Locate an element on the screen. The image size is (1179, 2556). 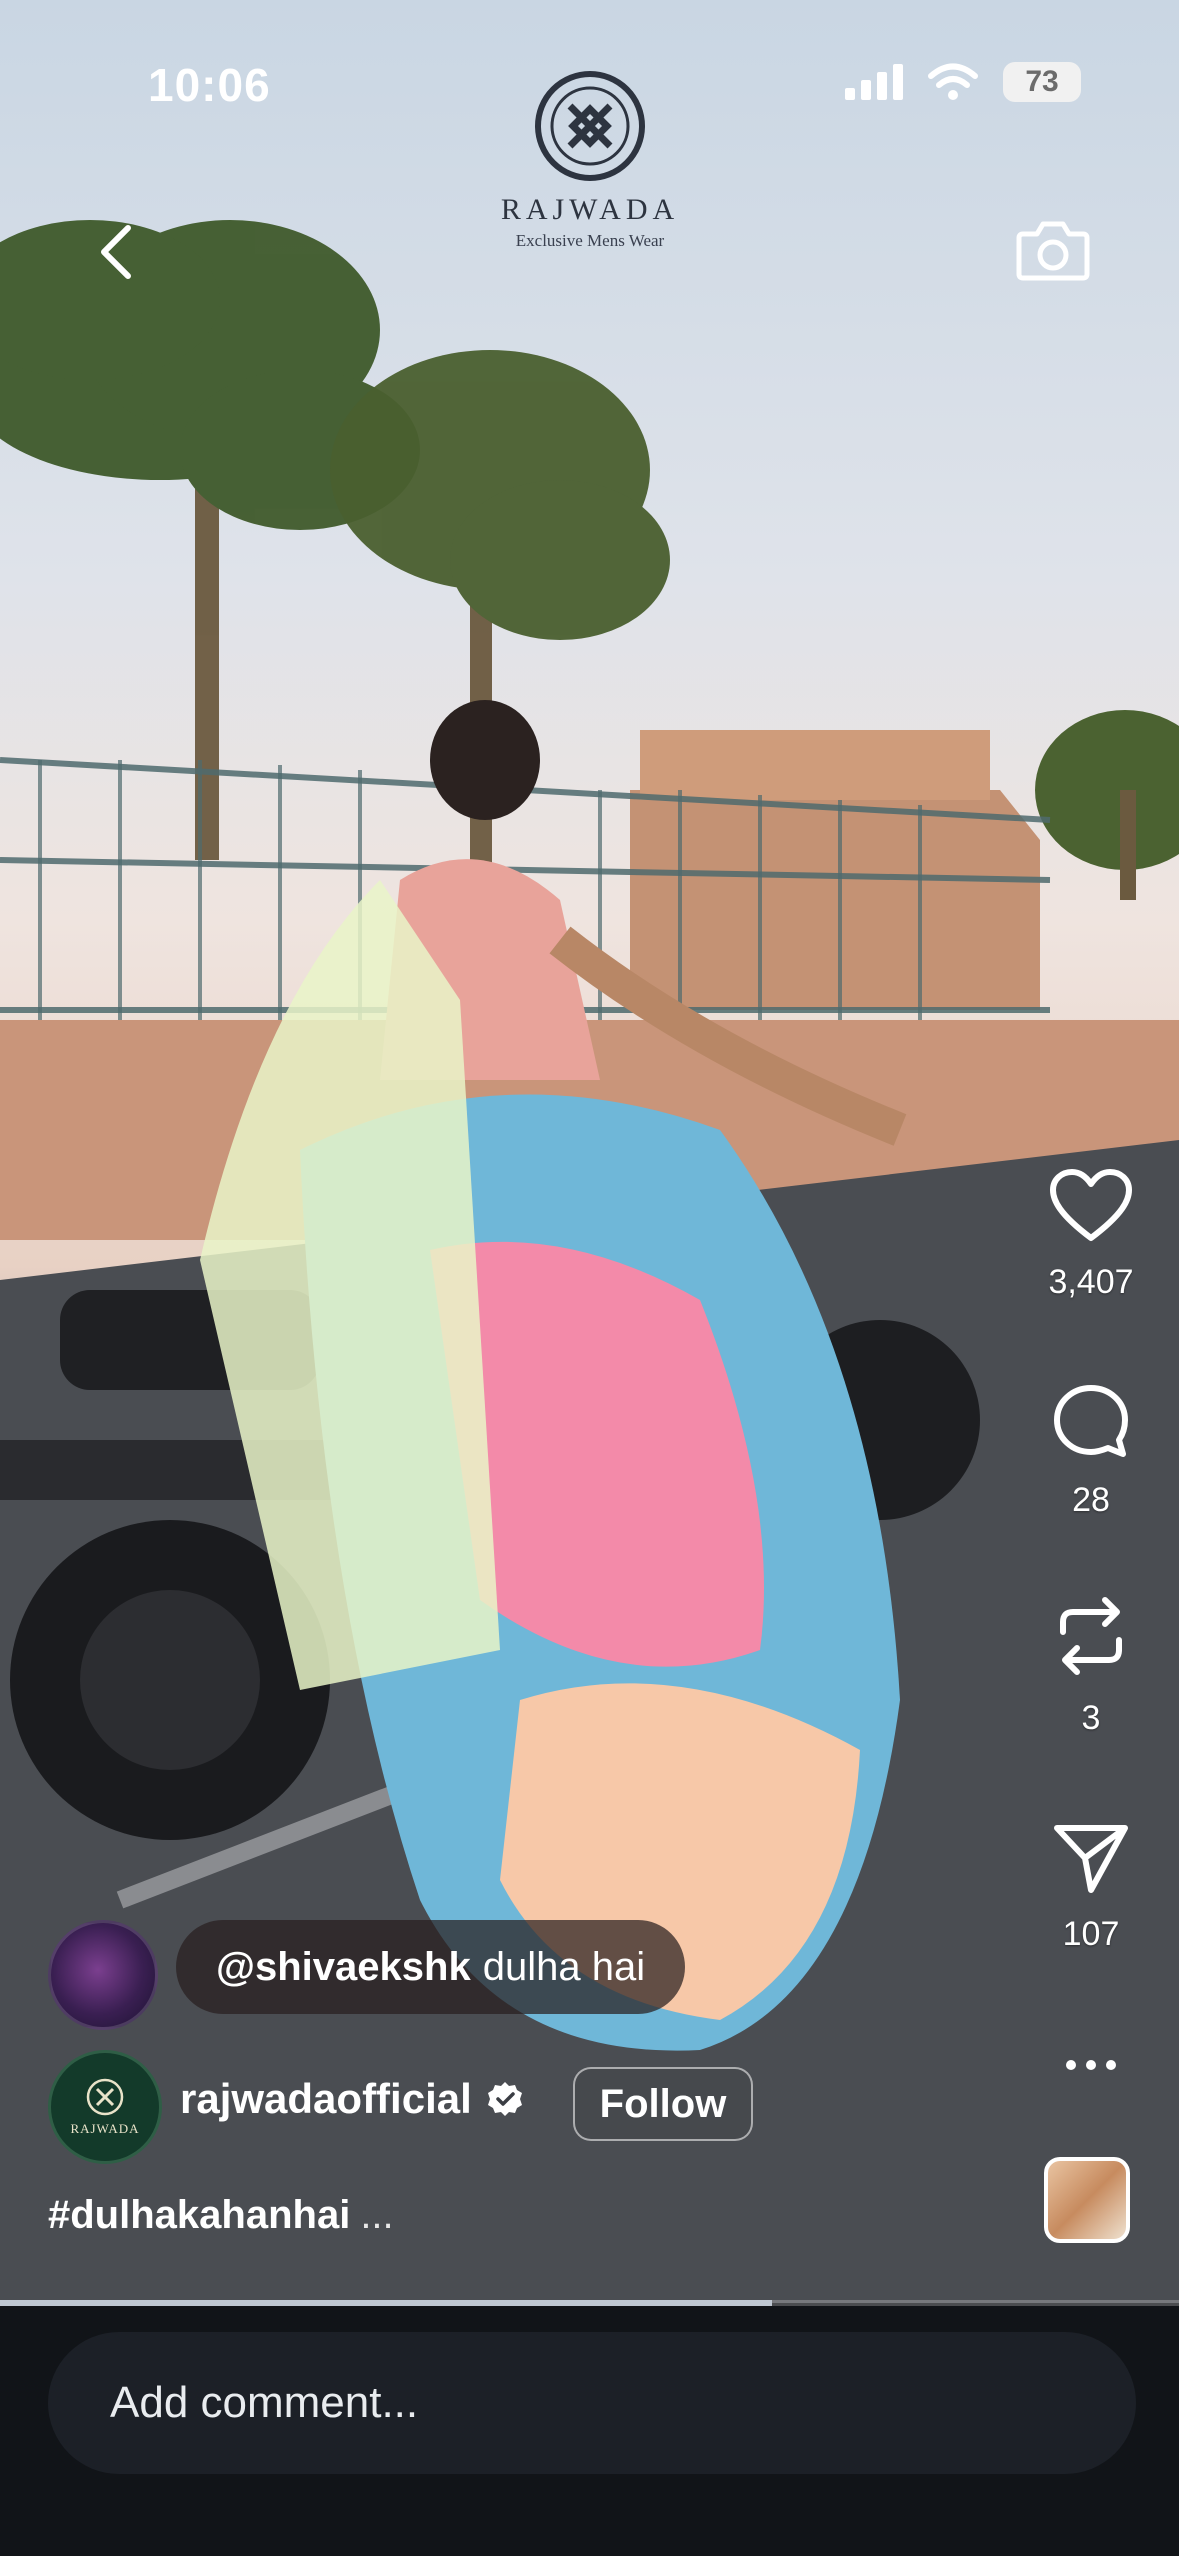
verified-badge-icon is located at coordinates (504, 2099).